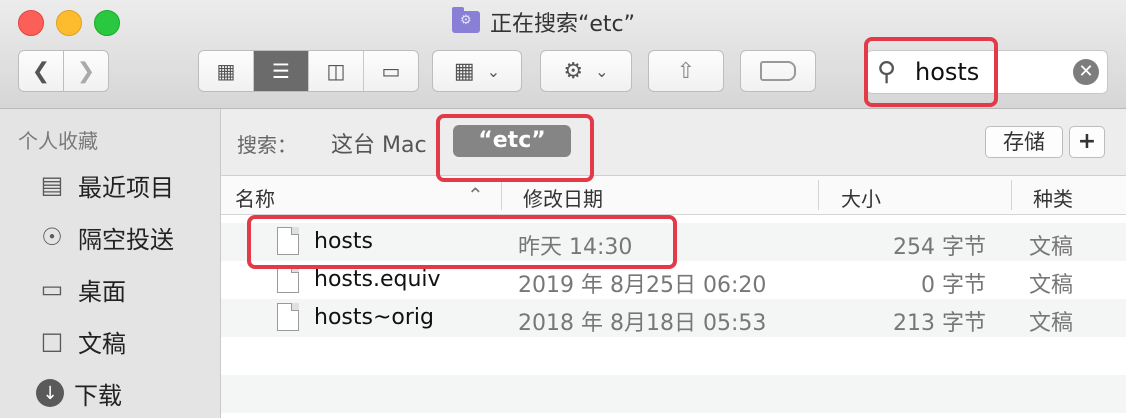 The width and height of the screenshot is (1126, 418). I want to click on search-scope-bar: 搜索： 这台 Mac “etc” 存储 +, so click(673, 142).